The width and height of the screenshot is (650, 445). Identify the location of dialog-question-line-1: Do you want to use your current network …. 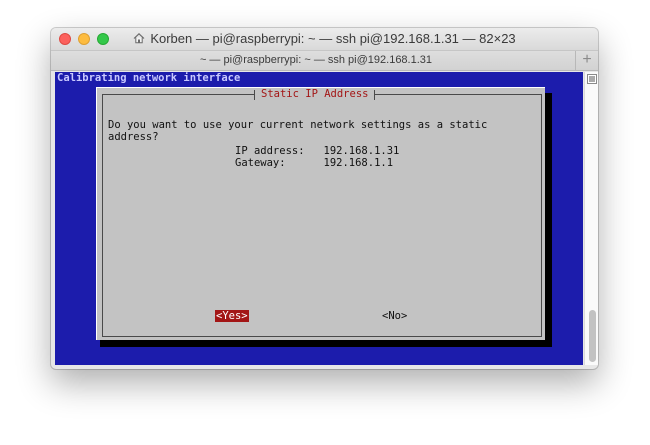
(298, 125).